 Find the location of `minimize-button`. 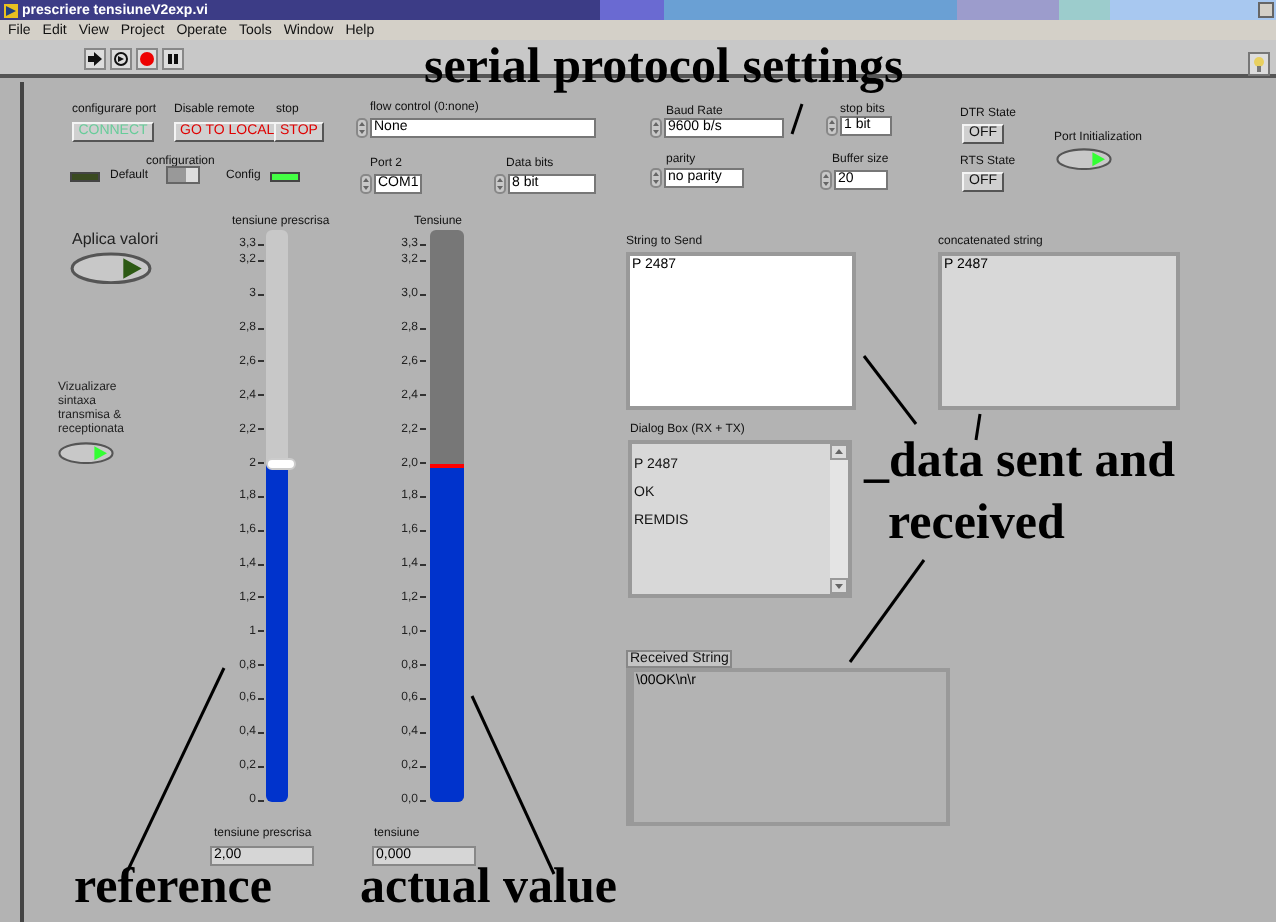

minimize-button is located at coordinates (1266, 10).